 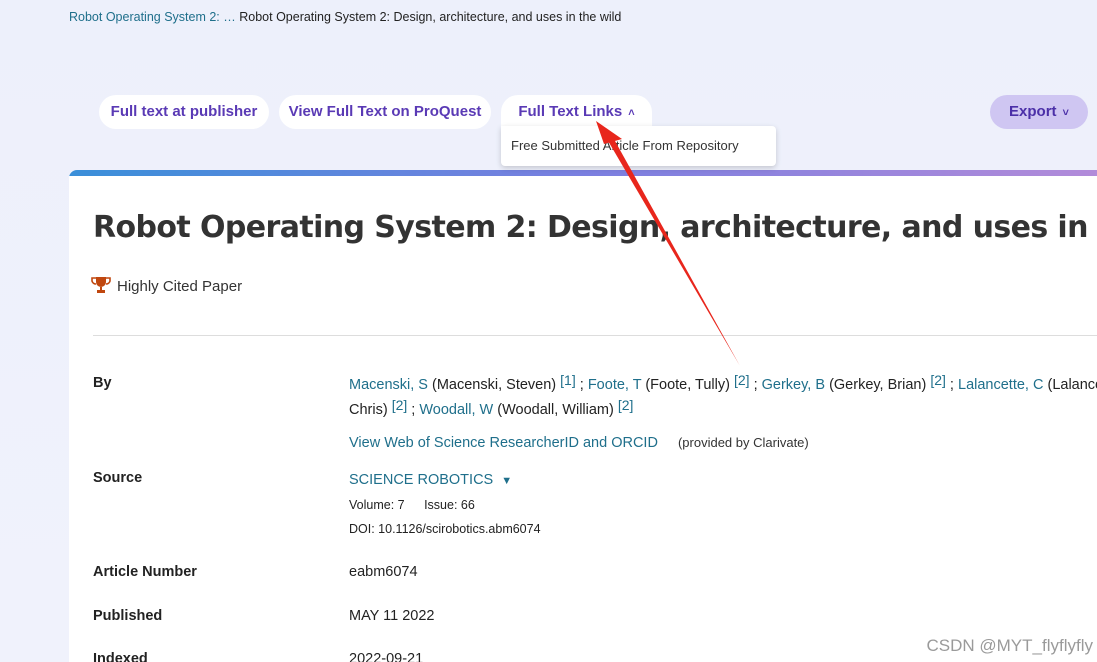 What do you see at coordinates (421, 480) in the screenshot?
I see `source-journal-link: SCIENCE ROBOTICS` at bounding box center [421, 480].